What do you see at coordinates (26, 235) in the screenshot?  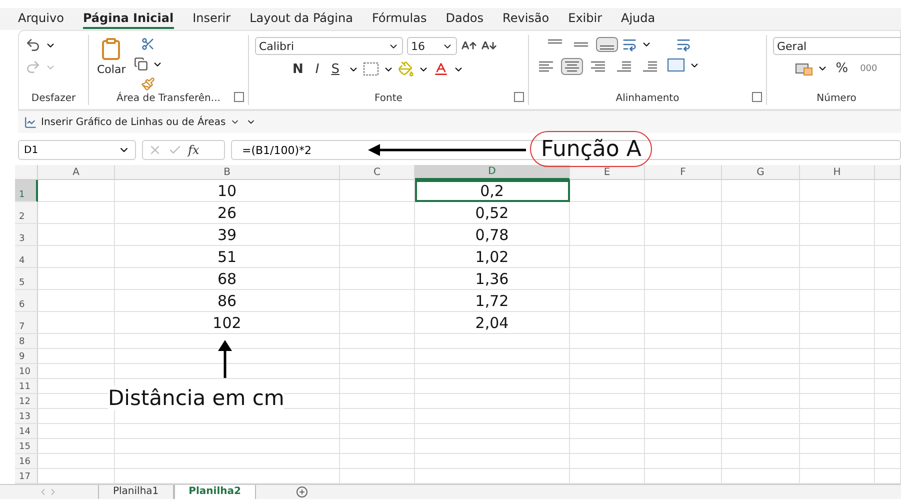 I see `row-header: 3` at bounding box center [26, 235].